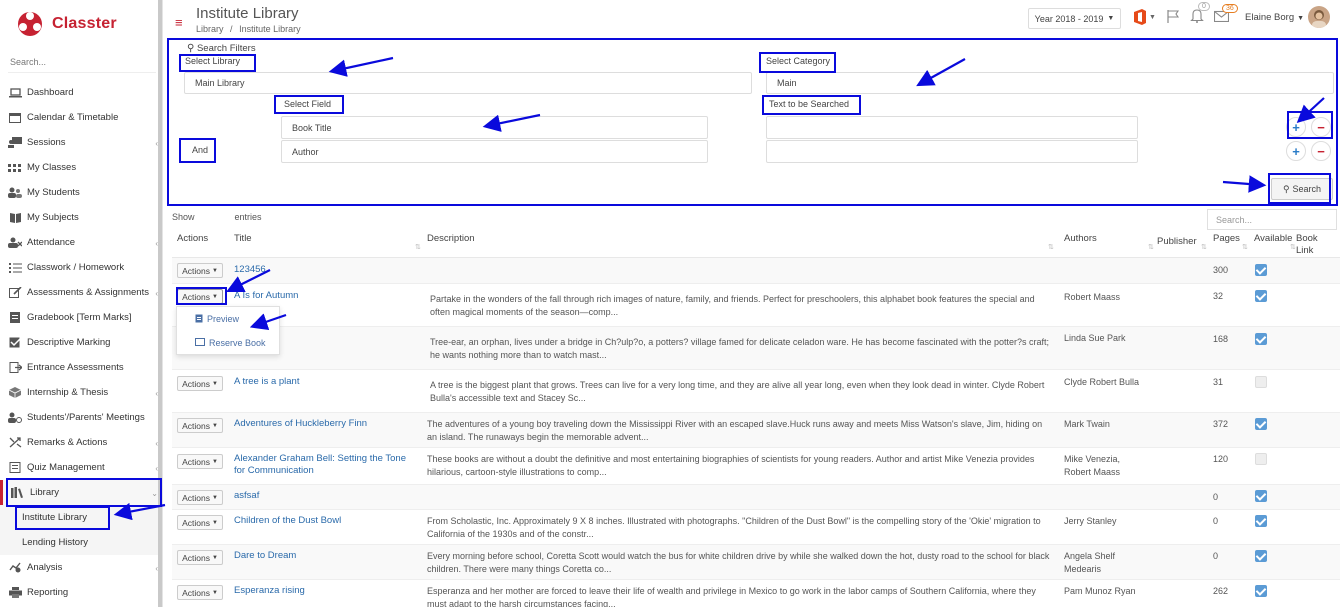  What do you see at coordinates (326, 591) in the screenshot?
I see `row-title-link: Esperanza rising` at bounding box center [326, 591].